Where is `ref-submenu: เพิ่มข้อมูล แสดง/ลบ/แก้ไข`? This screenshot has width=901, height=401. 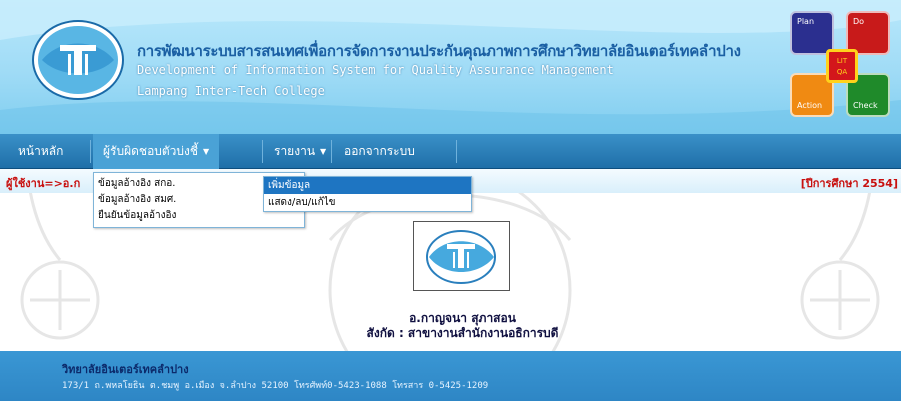 ref-submenu: เพิ่มข้อมูล แสดง/ลบ/แก้ไข is located at coordinates (367, 194).